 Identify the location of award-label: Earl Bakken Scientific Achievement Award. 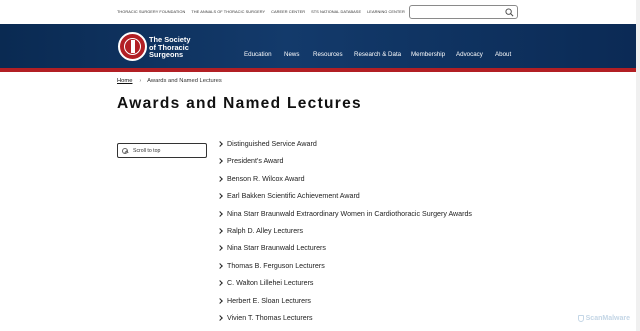
(293, 196).